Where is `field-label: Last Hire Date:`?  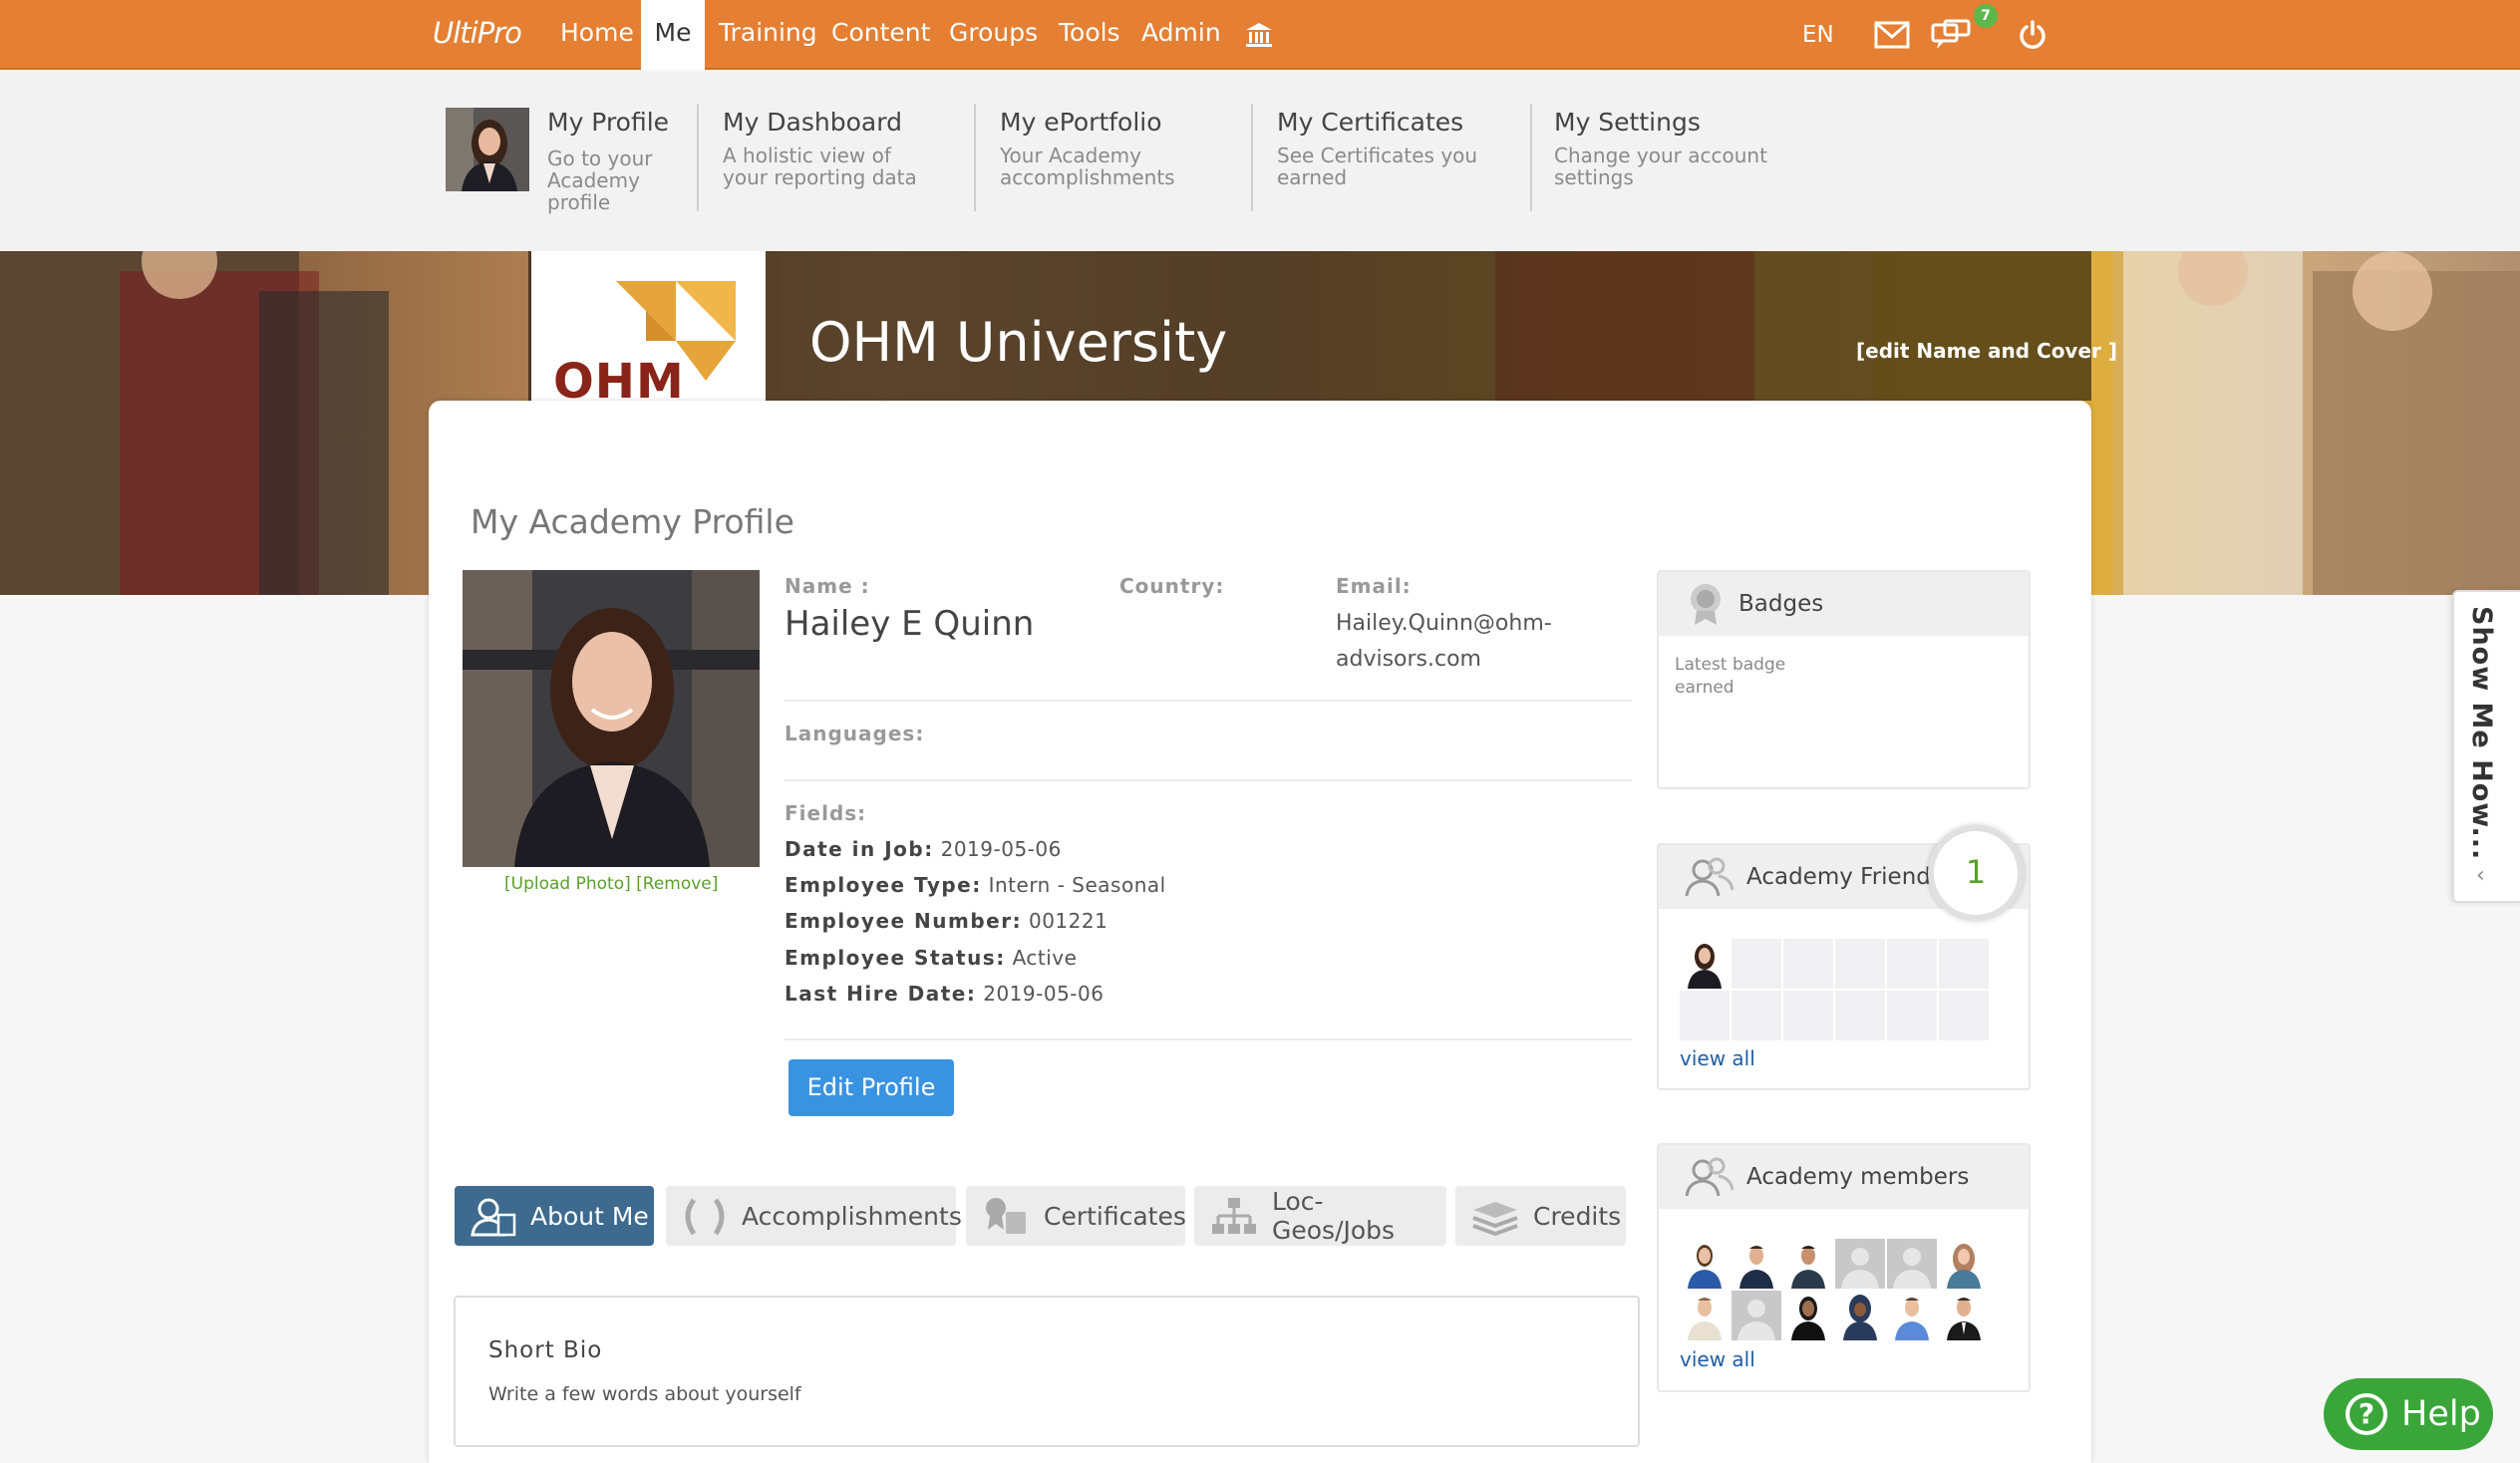 field-label: Last Hire Date: is located at coordinates (881, 994).